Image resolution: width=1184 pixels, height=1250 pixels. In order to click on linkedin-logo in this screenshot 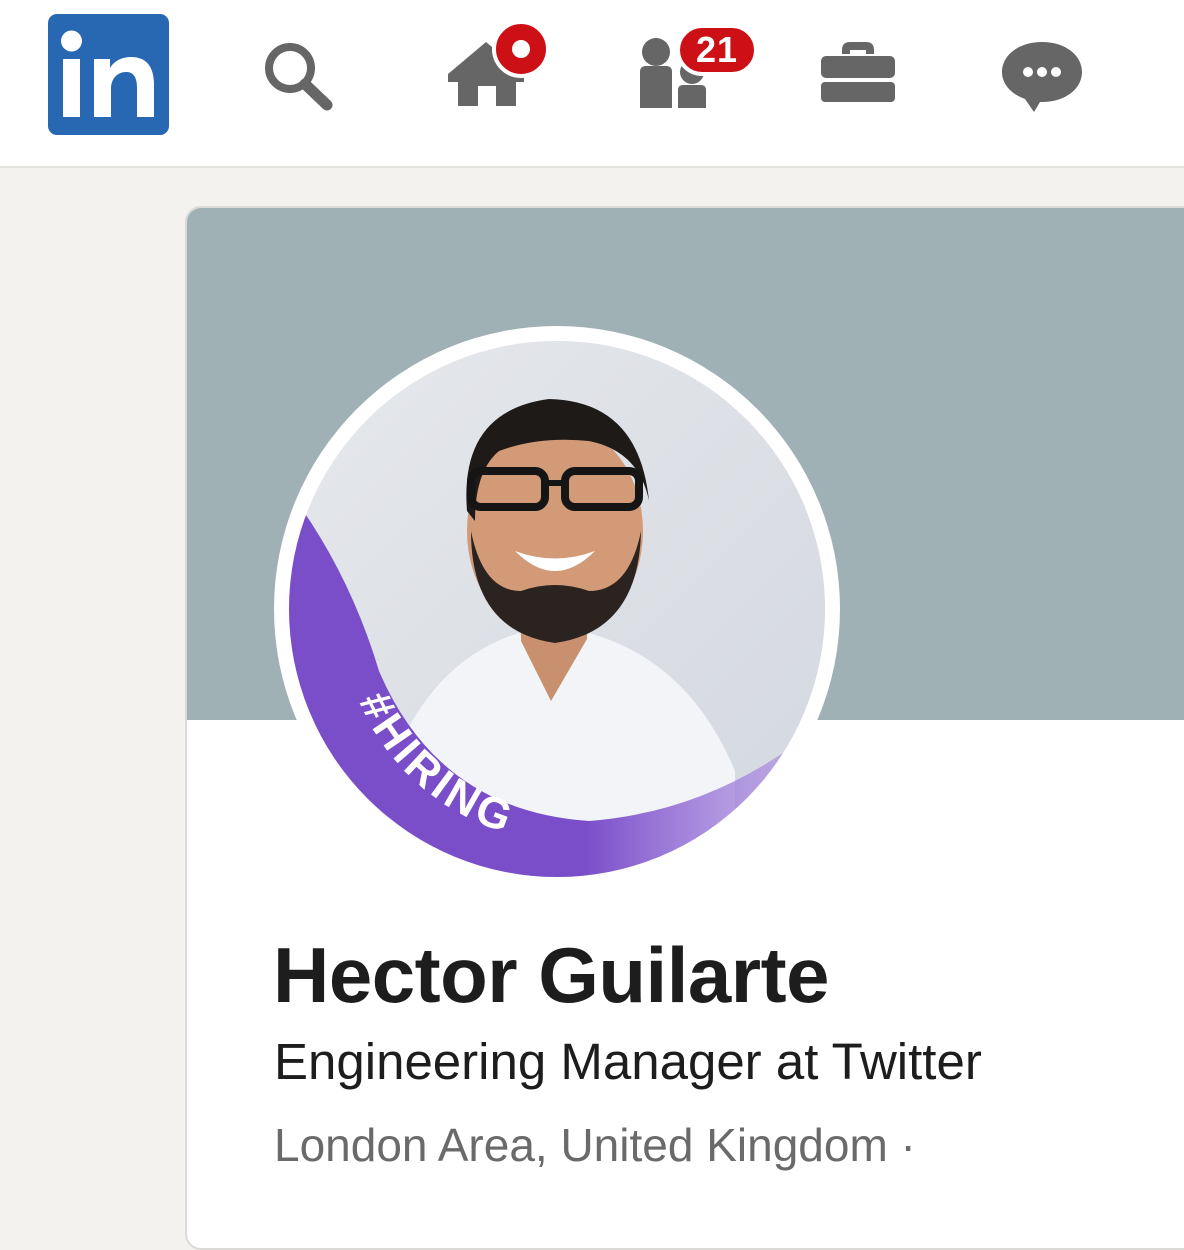, I will do `click(108, 74)`.